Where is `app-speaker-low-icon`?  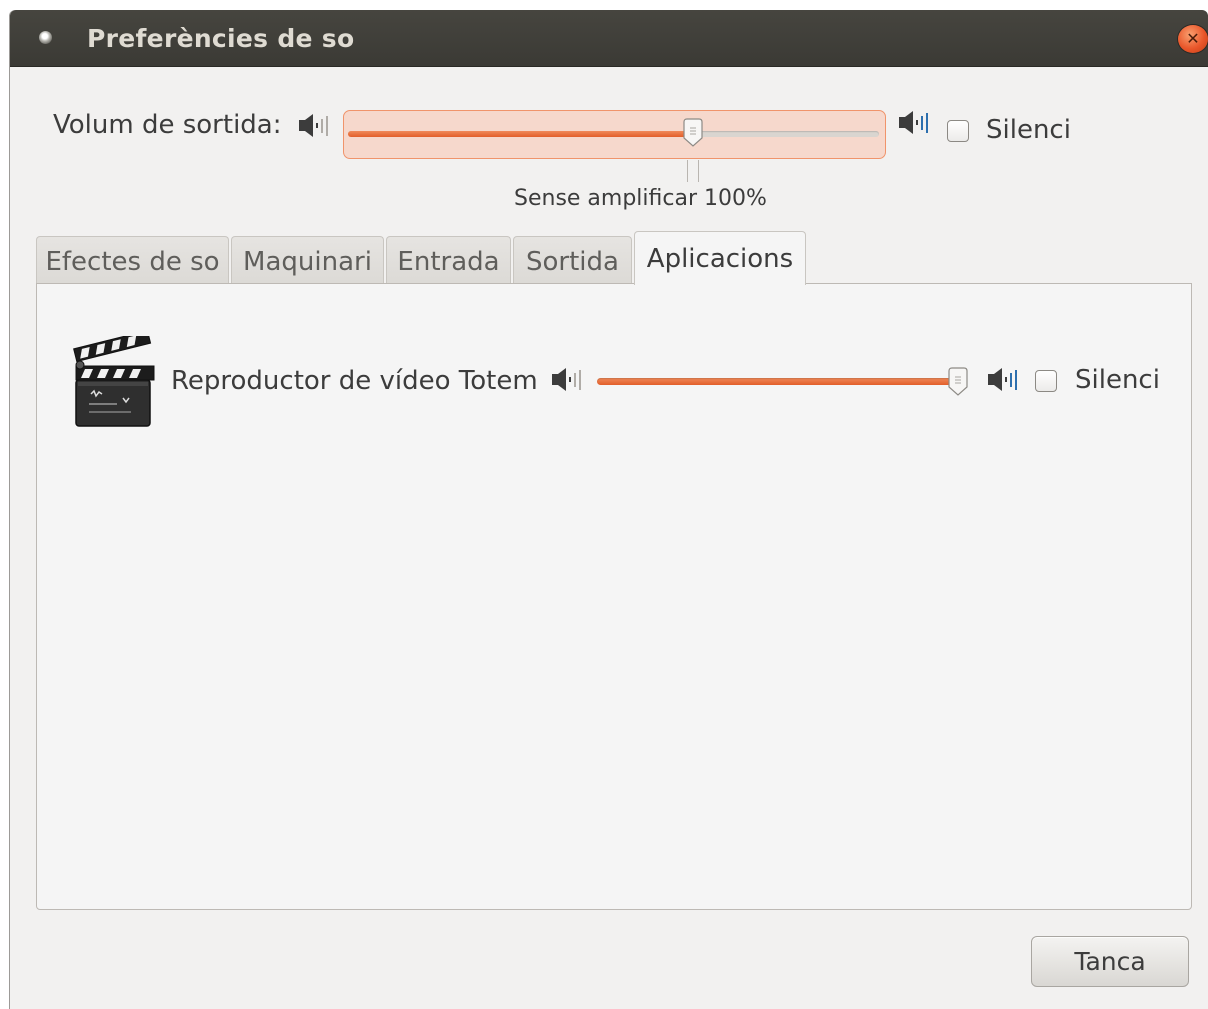
app-speaker-low-icon is located at coordinates (566, 379).